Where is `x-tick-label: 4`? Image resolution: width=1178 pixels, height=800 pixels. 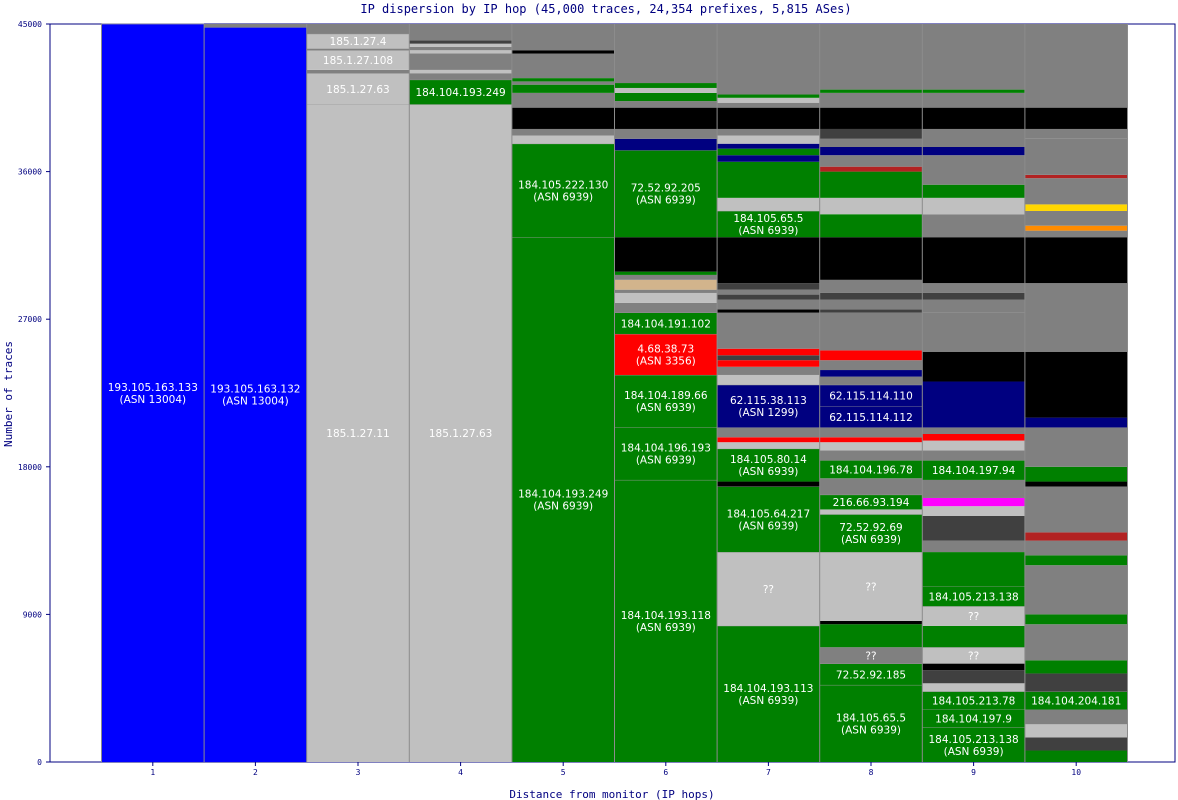 x-tick-label: 4 is located at coordinates (460, 772).